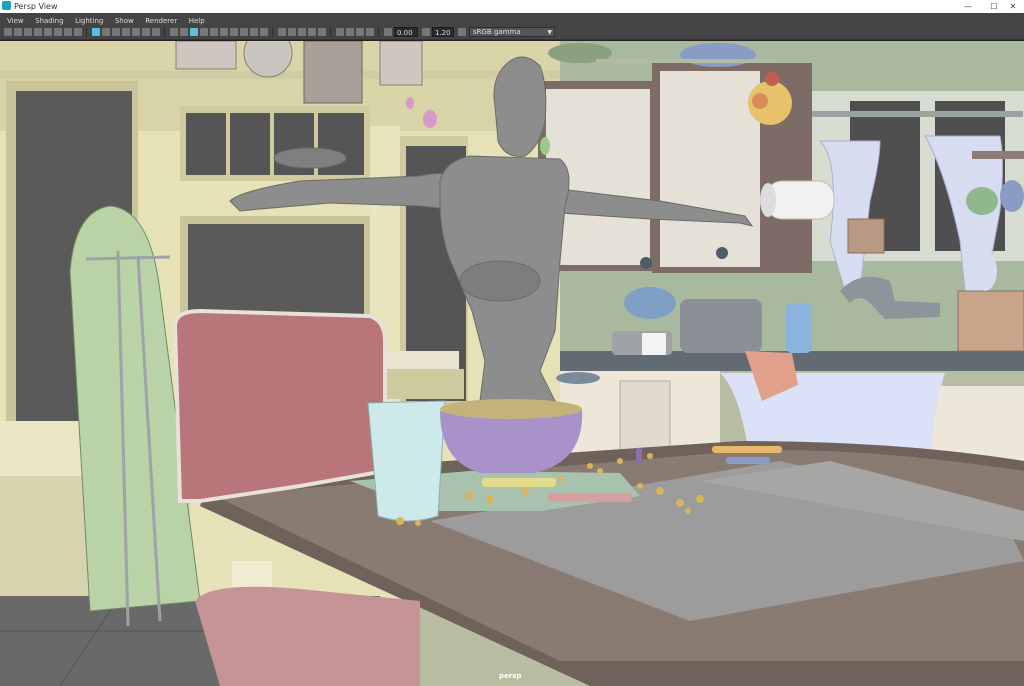 The height and width of the screenshot is (686, 1024). I want to click on wireframe-icon, so click(174, 32).